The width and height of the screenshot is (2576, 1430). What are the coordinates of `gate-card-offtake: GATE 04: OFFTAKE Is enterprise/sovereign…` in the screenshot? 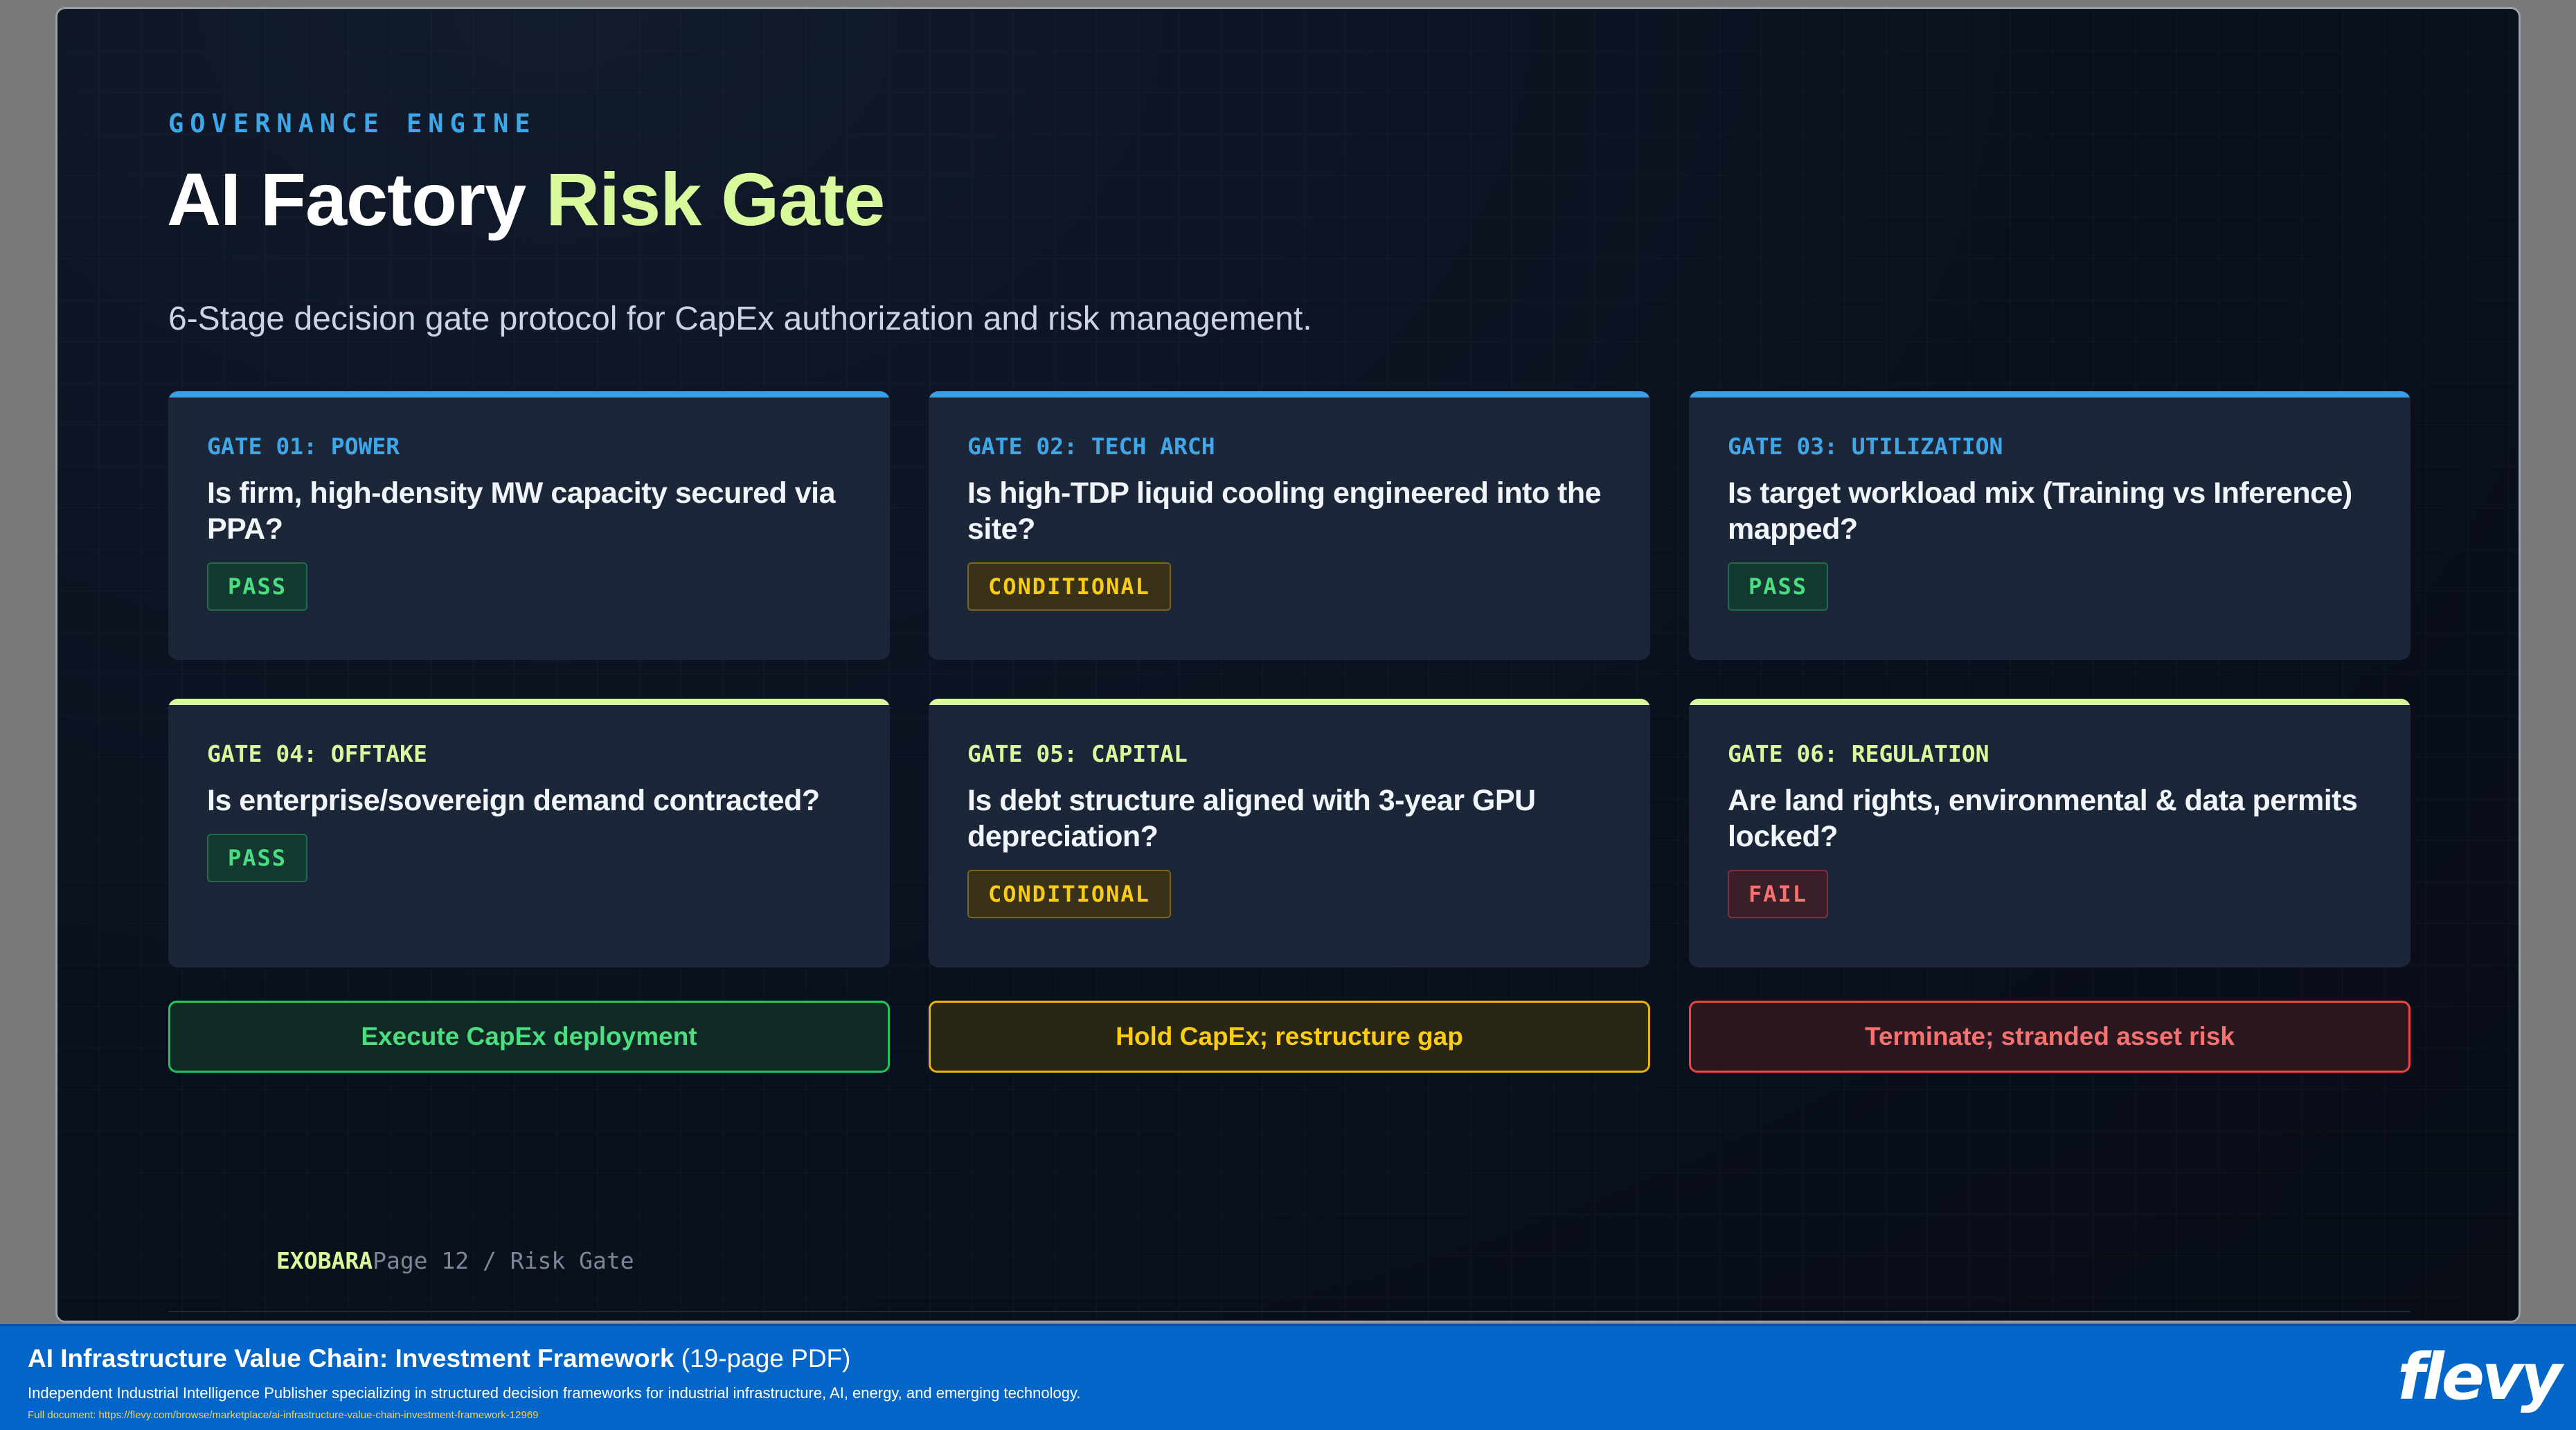 It's located at (529, 833).